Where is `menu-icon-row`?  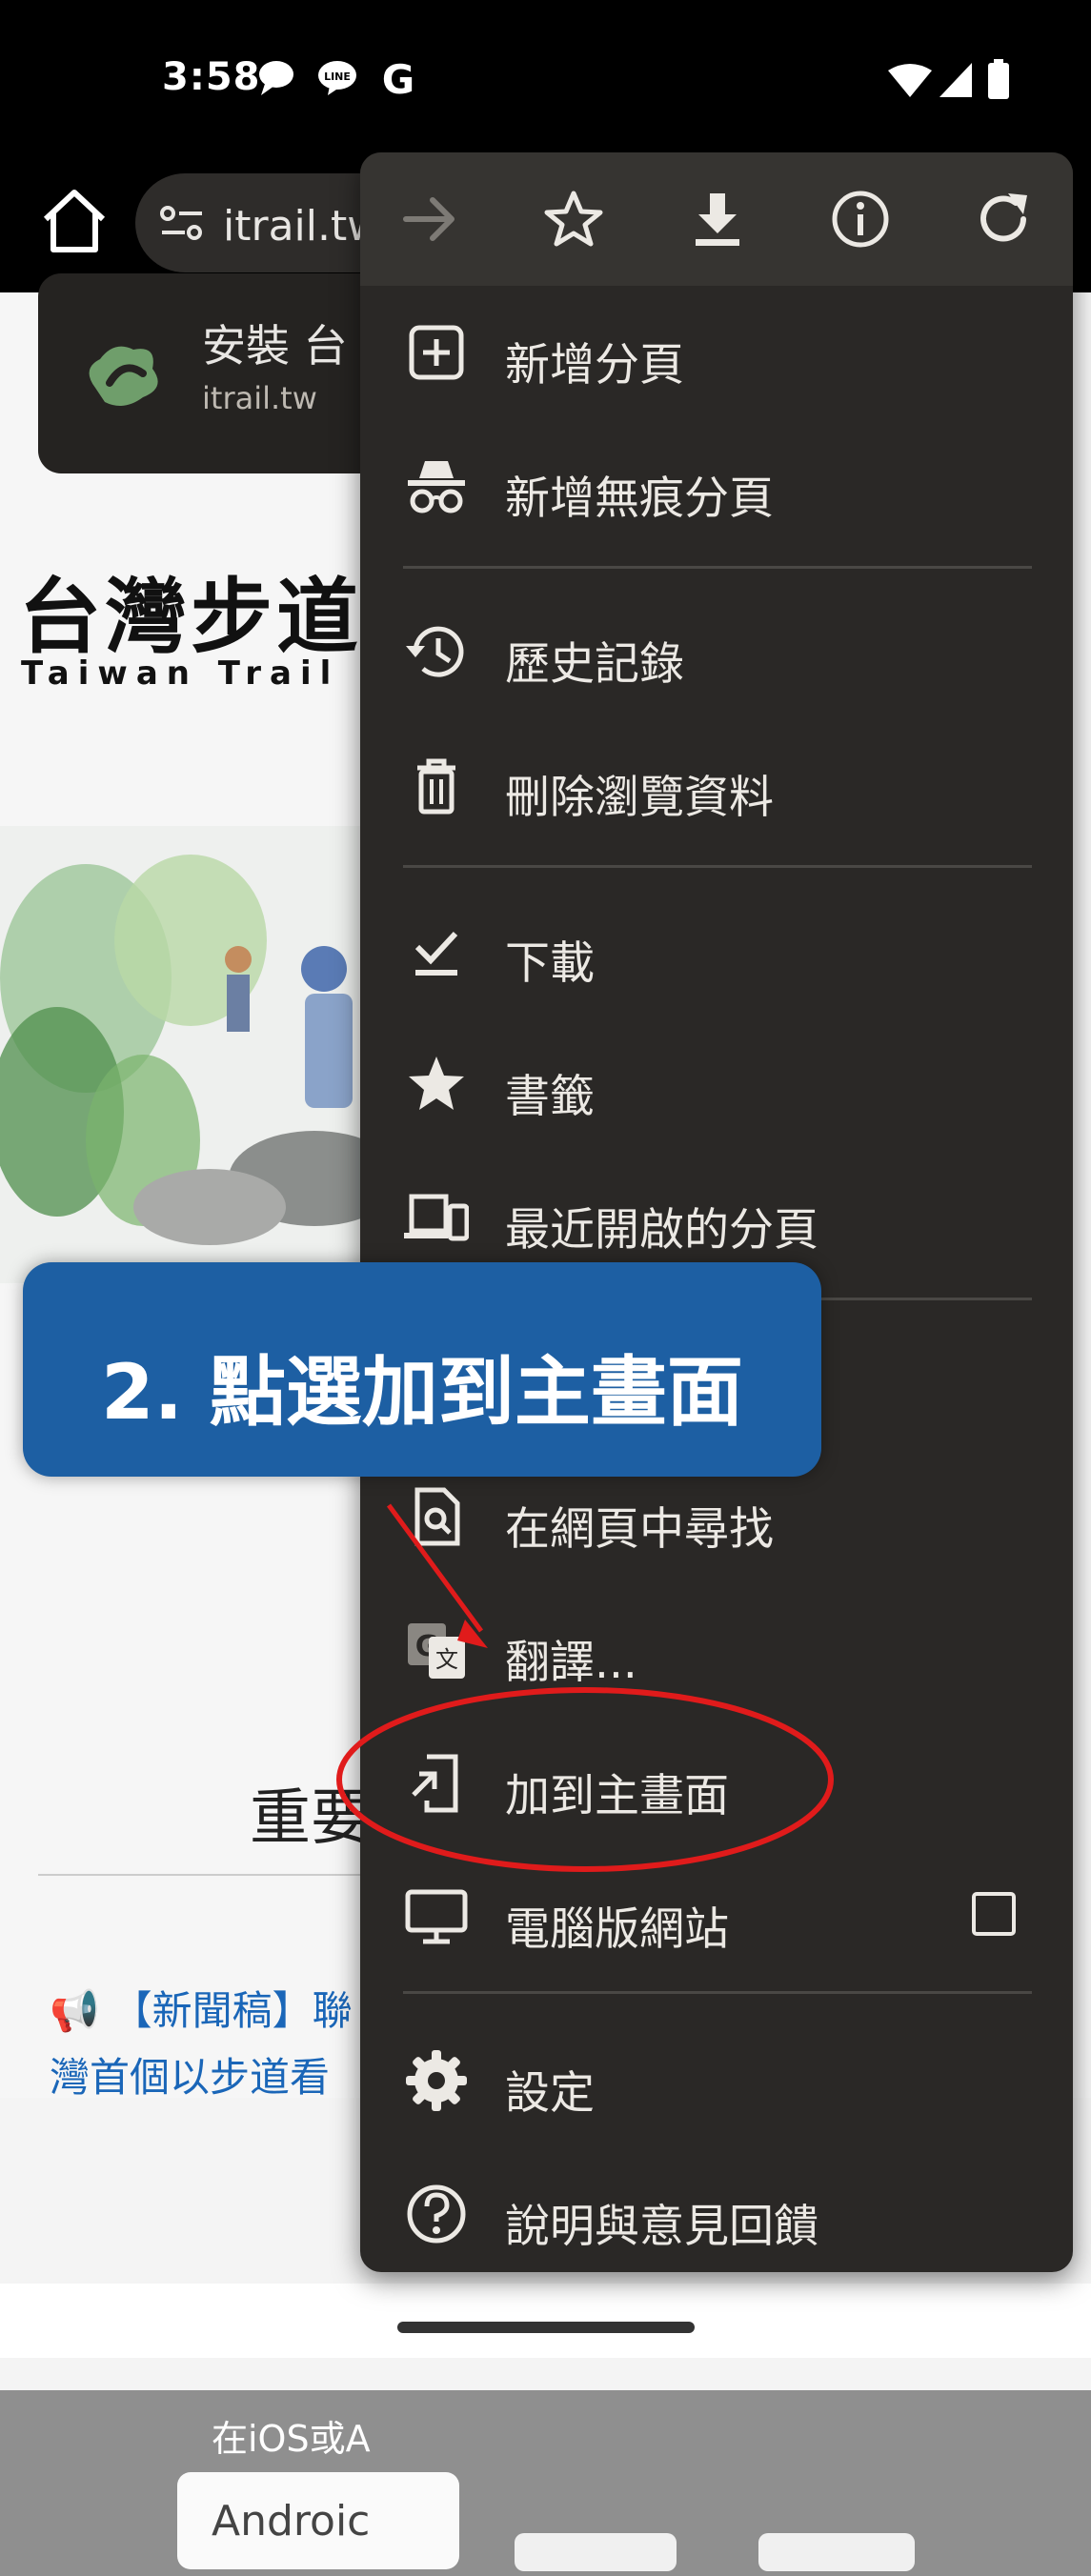 menu-icon-row is located at coordinates (716, 219).